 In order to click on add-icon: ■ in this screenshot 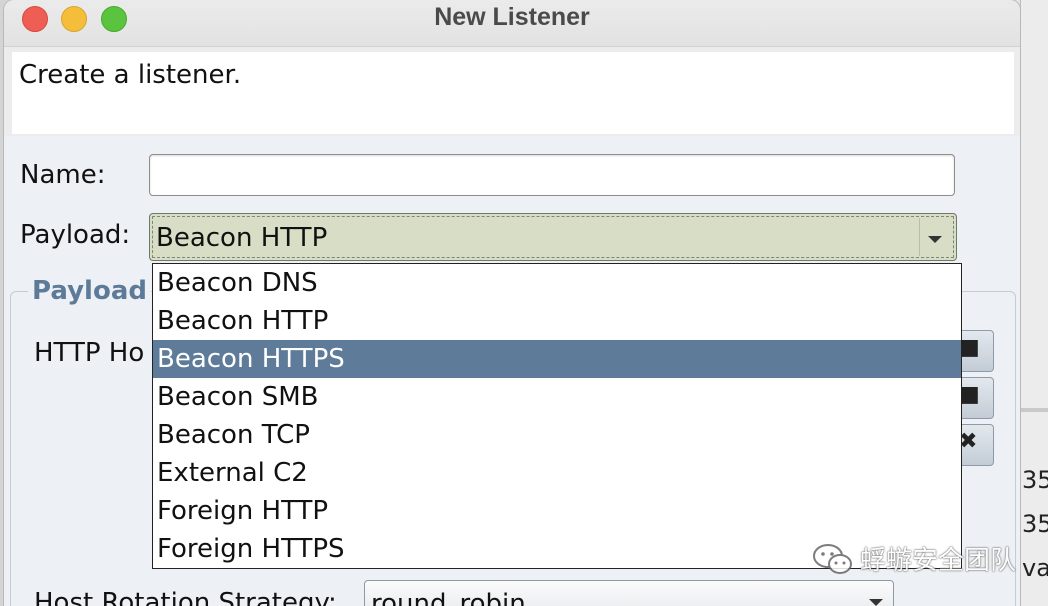, I will do `click(969, 347)`.